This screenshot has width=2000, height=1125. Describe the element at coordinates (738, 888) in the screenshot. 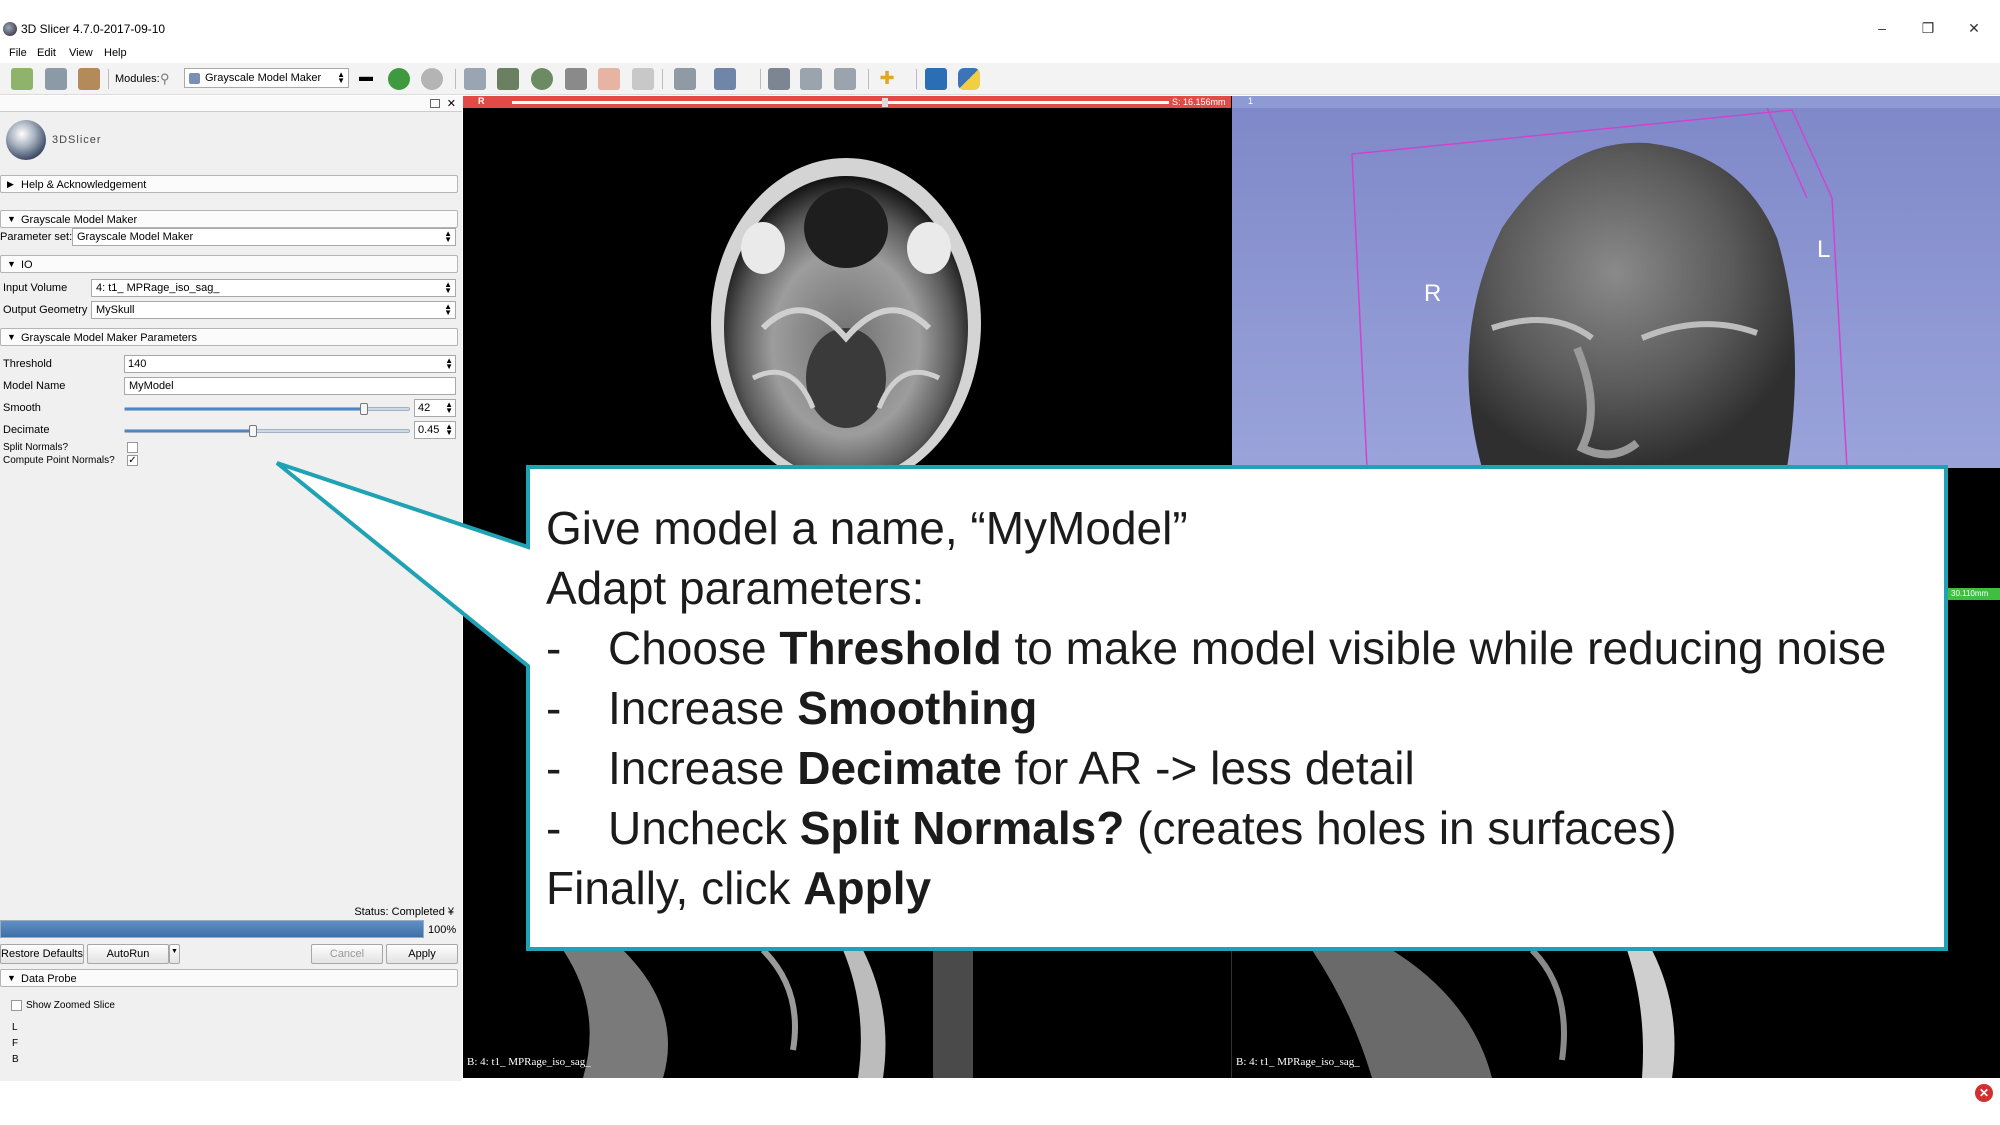

I see `callout-line-apply: Finally, click Apply` at that location.